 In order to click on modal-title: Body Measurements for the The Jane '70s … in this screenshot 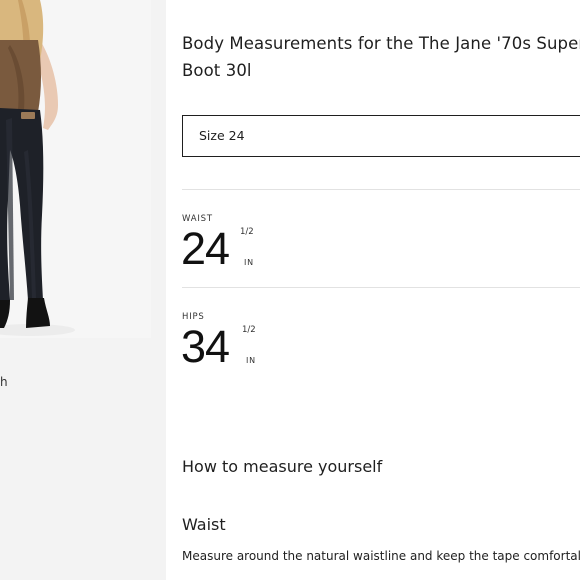, I will do `click(381, 57)`.